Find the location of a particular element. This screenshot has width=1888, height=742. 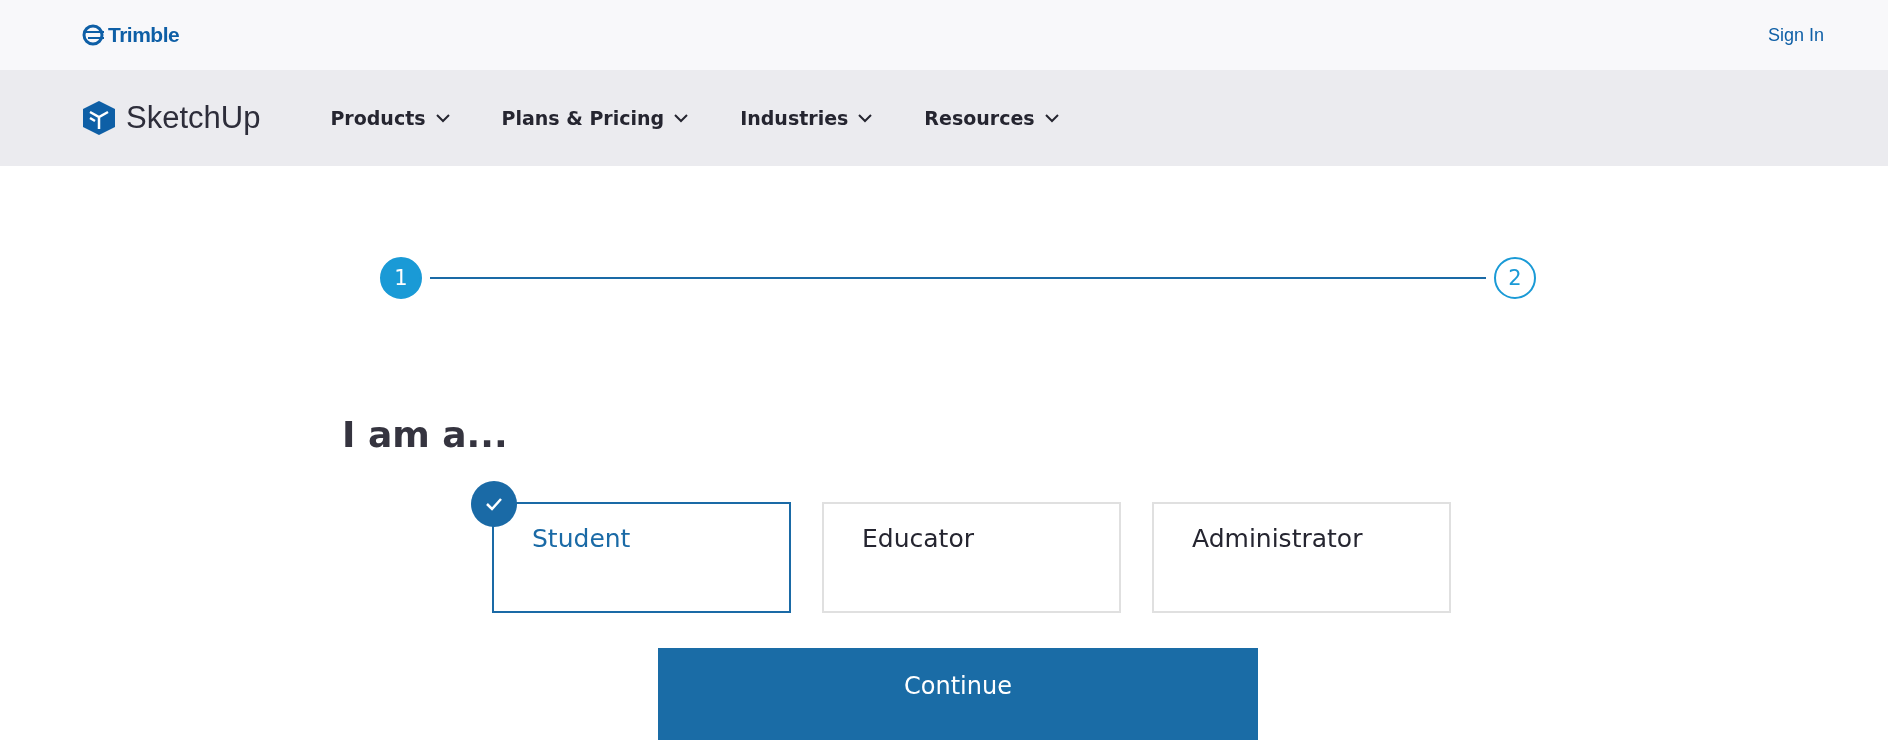

globe-icon is located at coordinates (94, 35).